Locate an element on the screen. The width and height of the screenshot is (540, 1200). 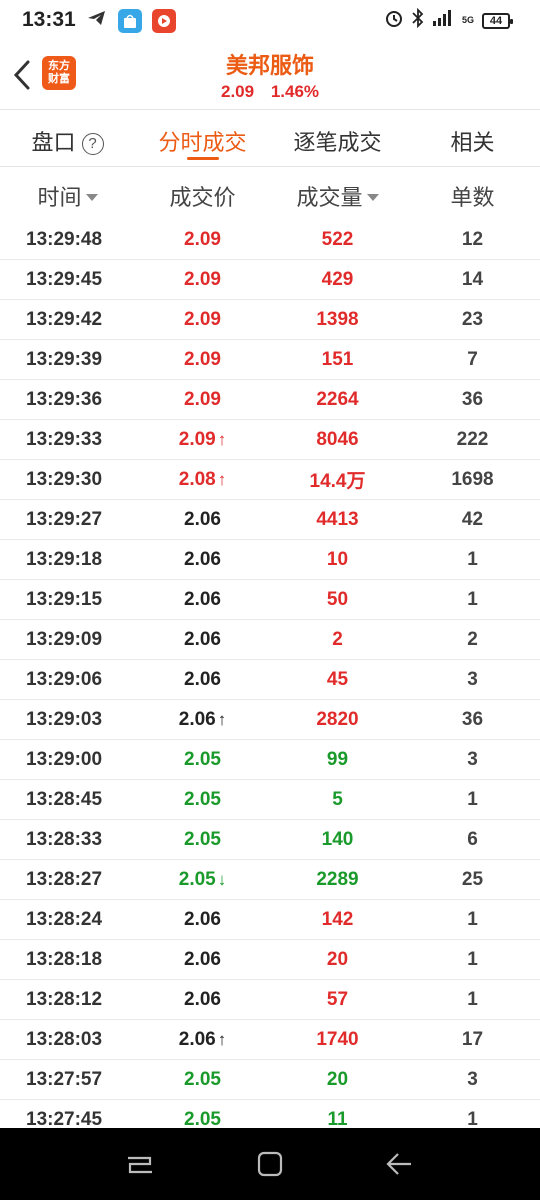
back-nav-icon is located at coordinates (399, 1166).